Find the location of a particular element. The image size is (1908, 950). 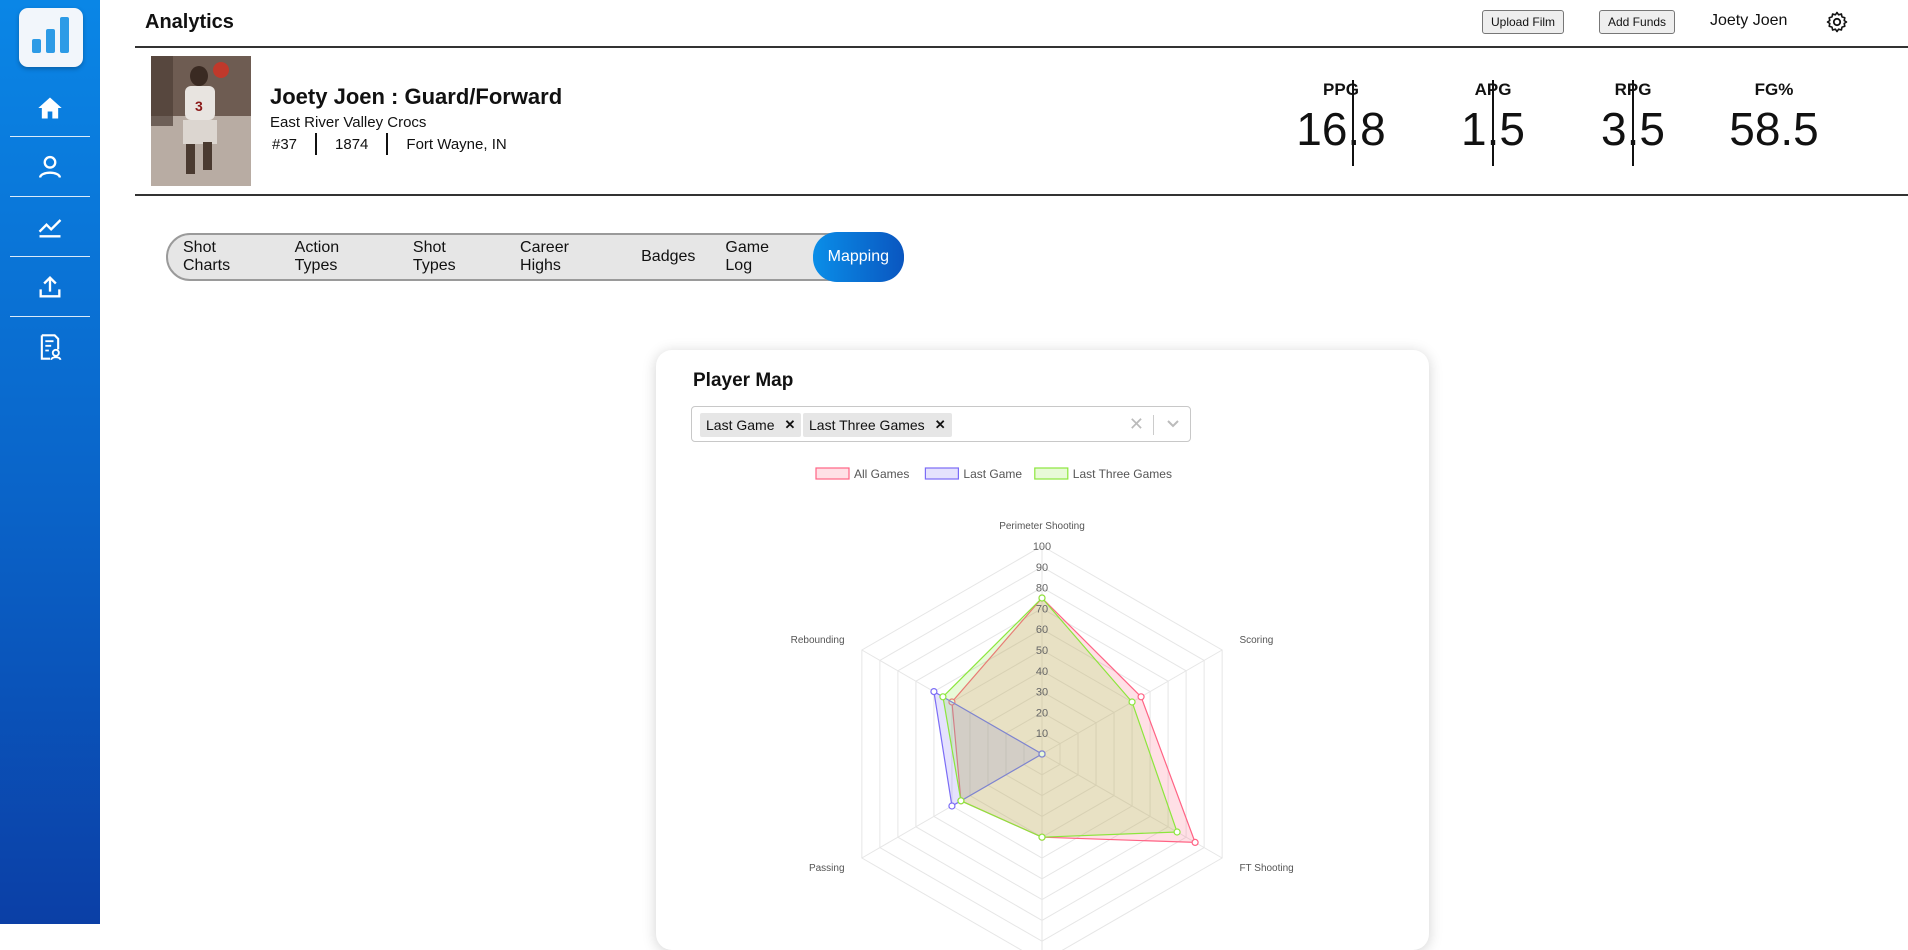

stat-value: 16.8 is located at coordinates (1341, 129).